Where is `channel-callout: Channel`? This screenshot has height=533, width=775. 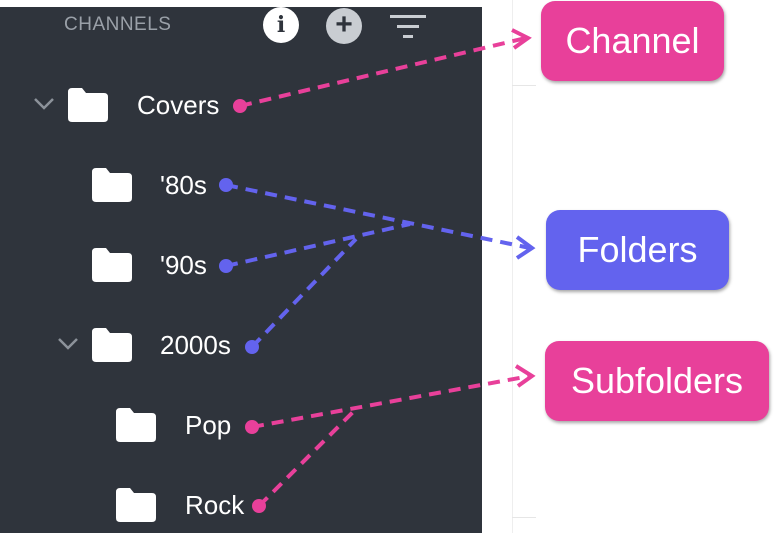 channel-callout: Channel is located at coordinates (632, 41).